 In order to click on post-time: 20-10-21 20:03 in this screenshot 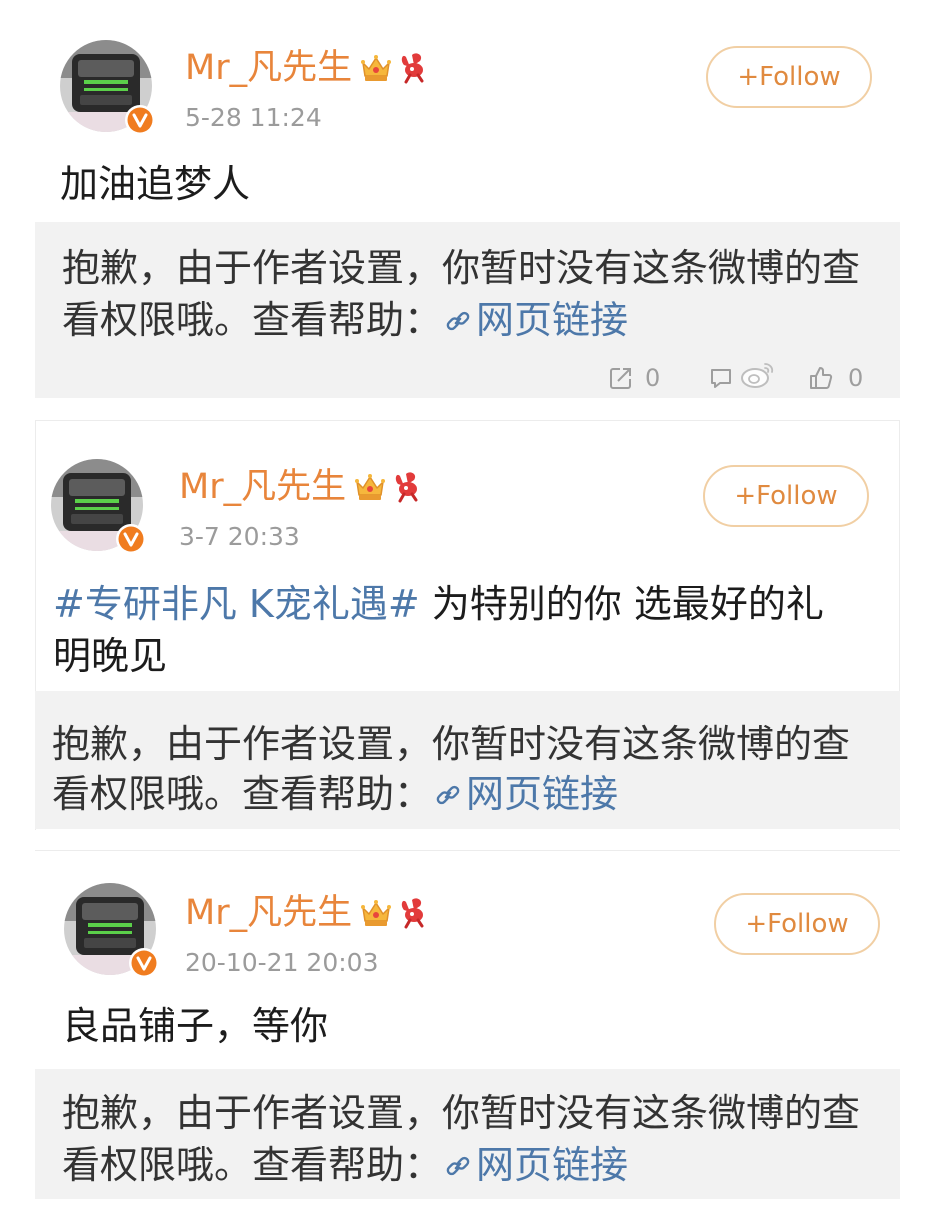, I will do `click(281, 963)`.